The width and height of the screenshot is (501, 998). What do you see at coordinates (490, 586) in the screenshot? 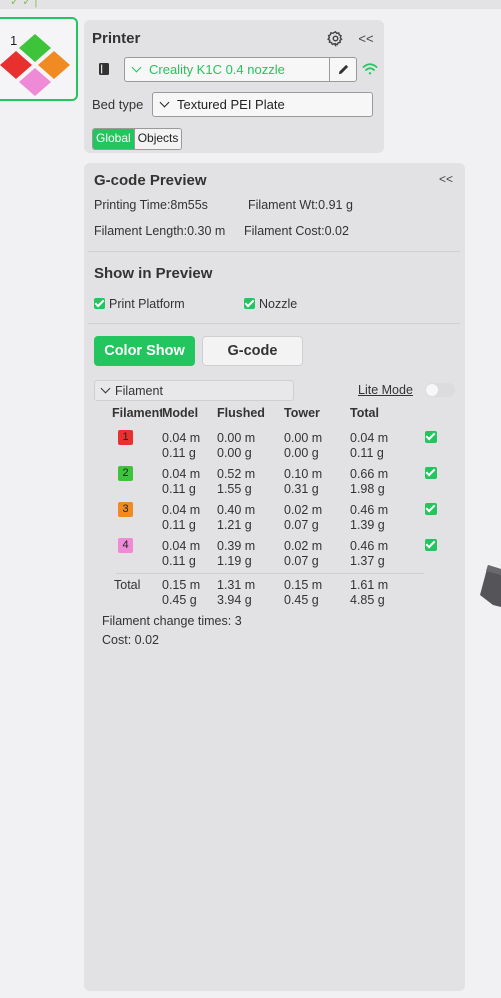
I see `model-object-partial` at bounding box center [490, 586].